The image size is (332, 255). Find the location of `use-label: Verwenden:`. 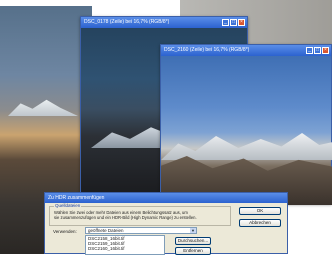

use-label: Verwenden: is located at coordinates (65, 231).